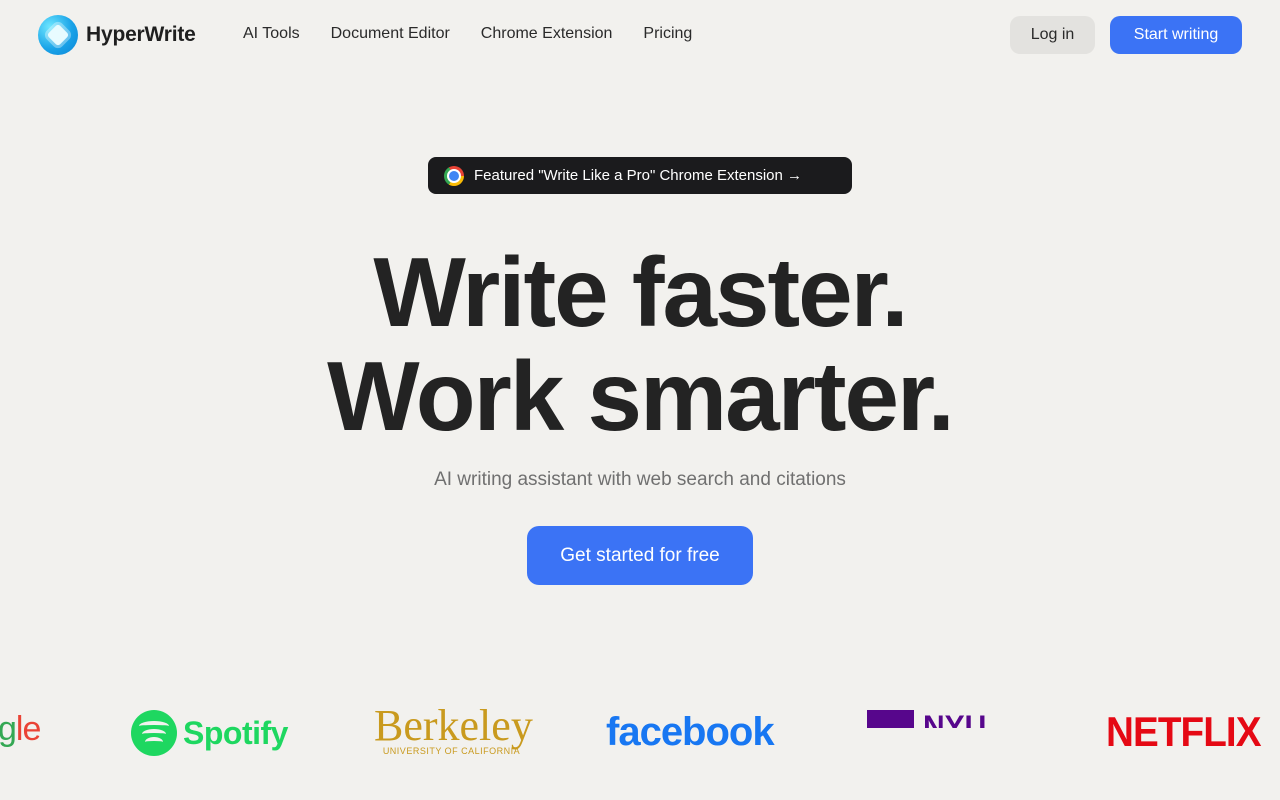 Image resolution: width=1280 pixels, height=800 pixels. I want to click on nav-pricing: Pricing, so click(667, 34).